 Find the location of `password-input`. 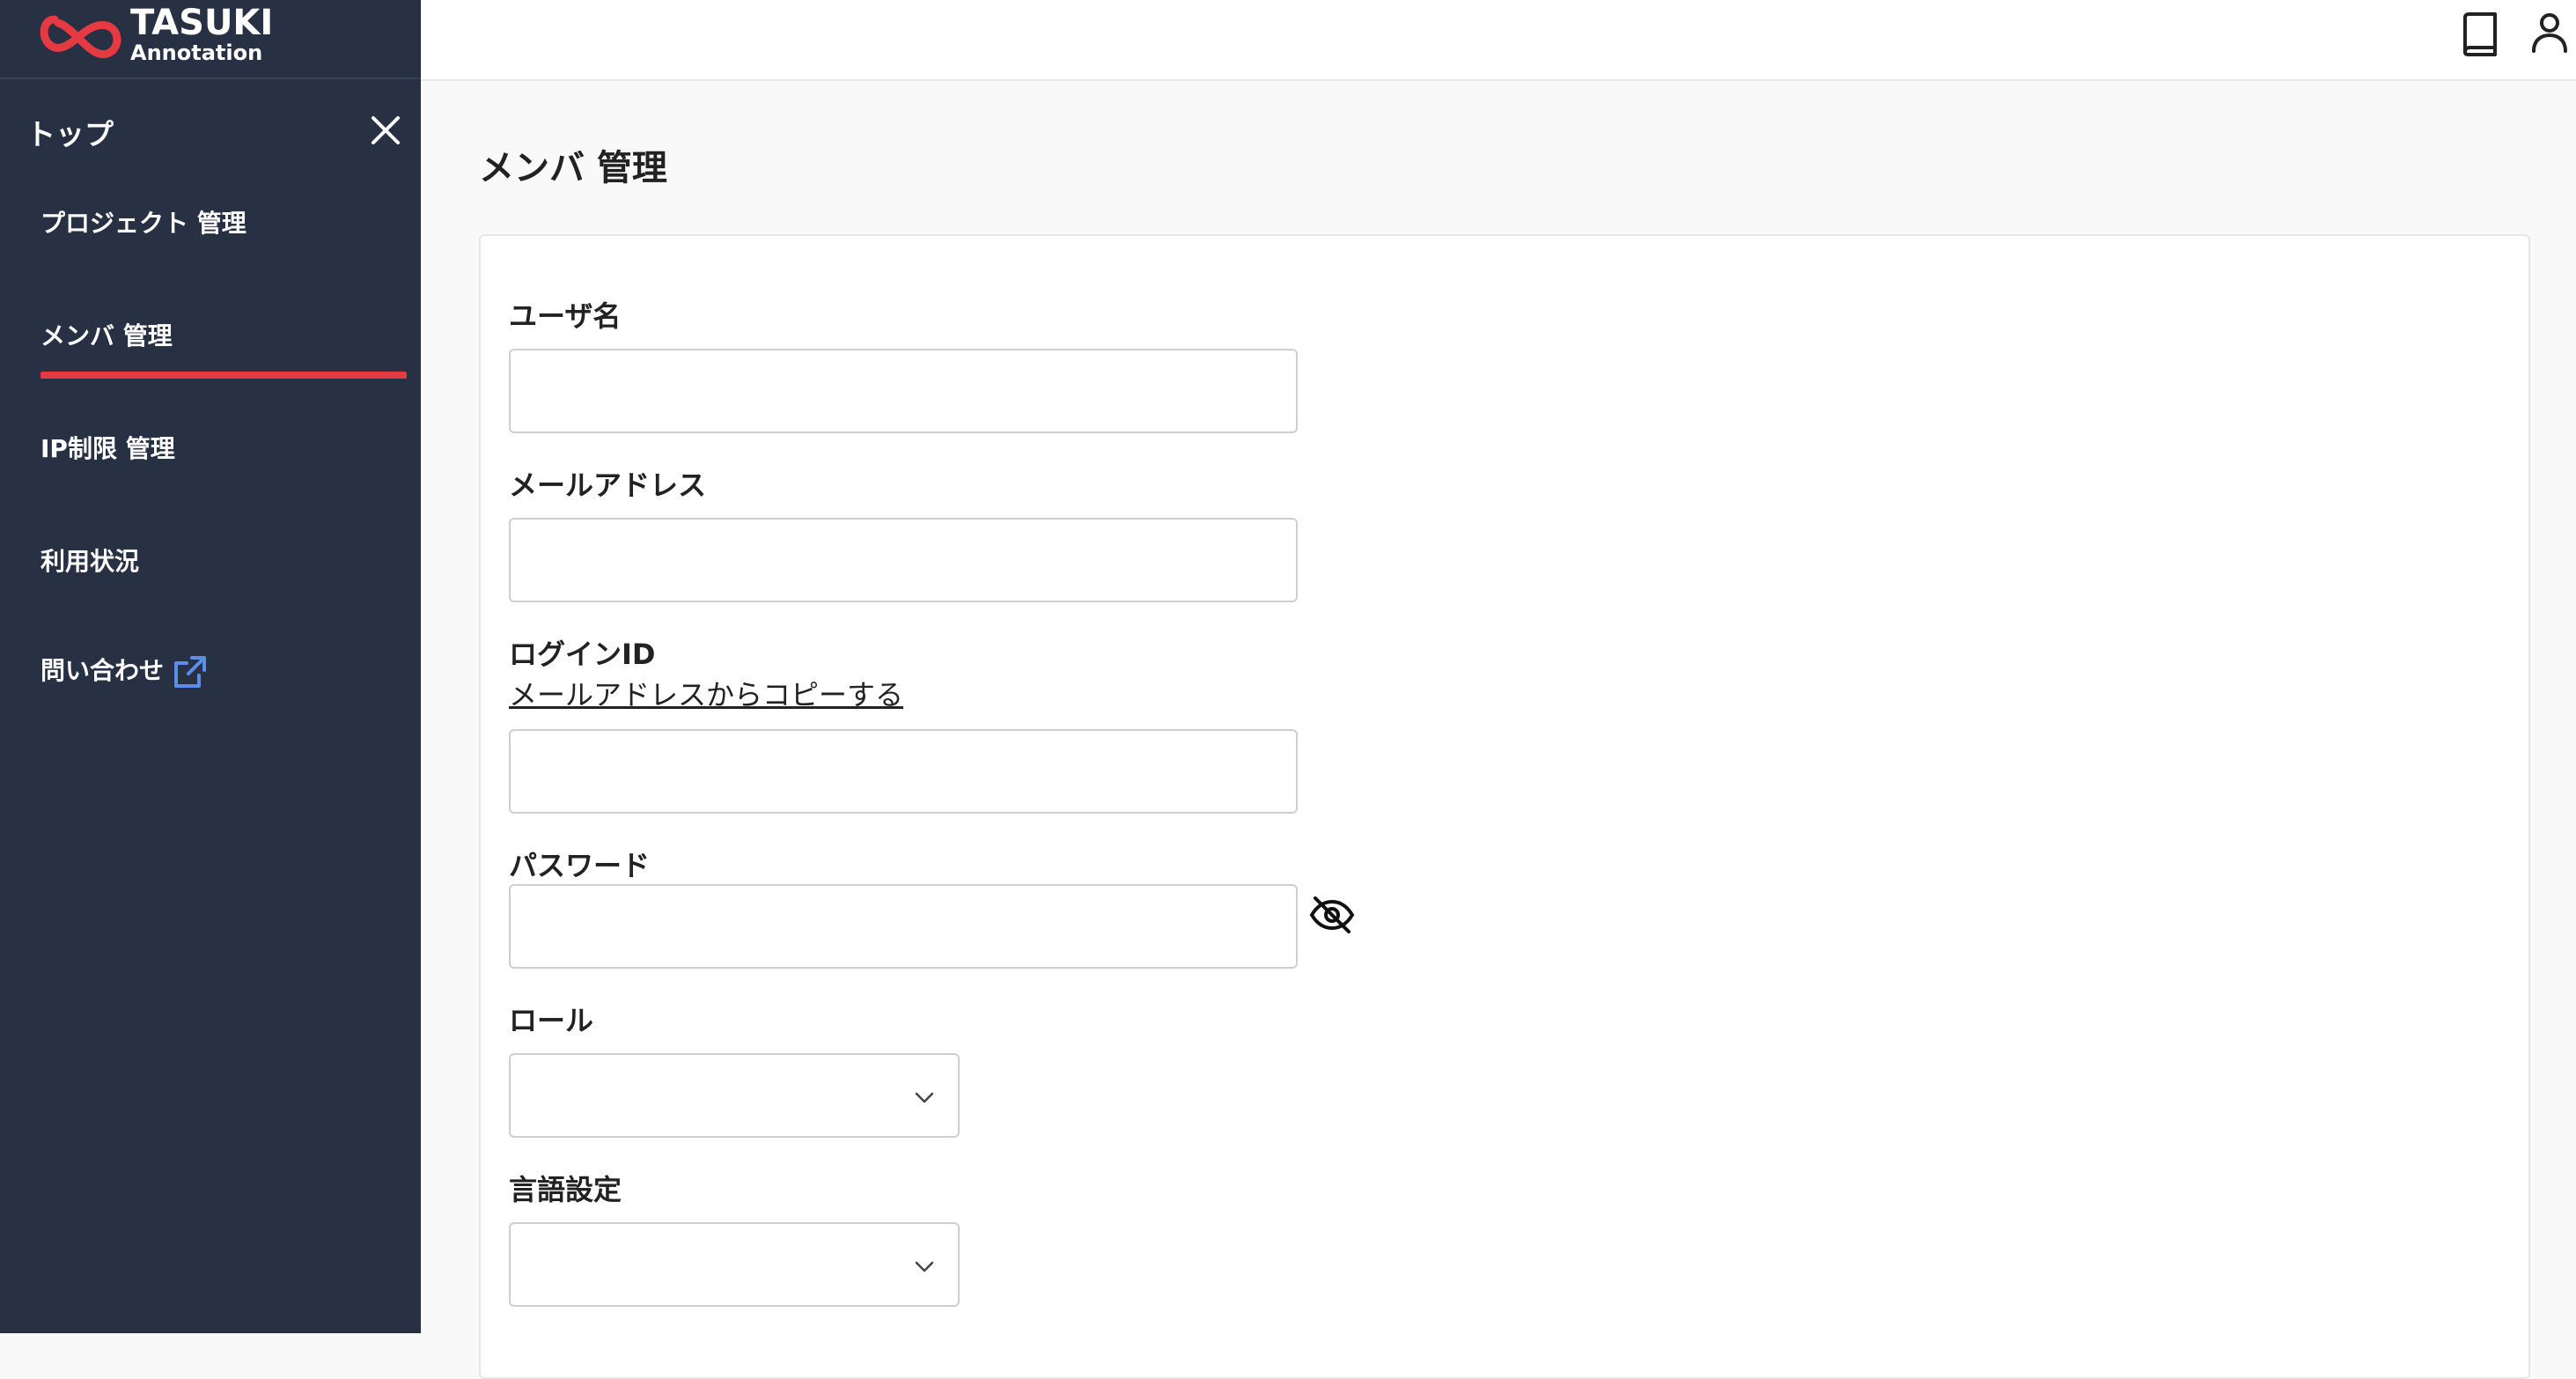

password-input is located at coordinates (903, 926).